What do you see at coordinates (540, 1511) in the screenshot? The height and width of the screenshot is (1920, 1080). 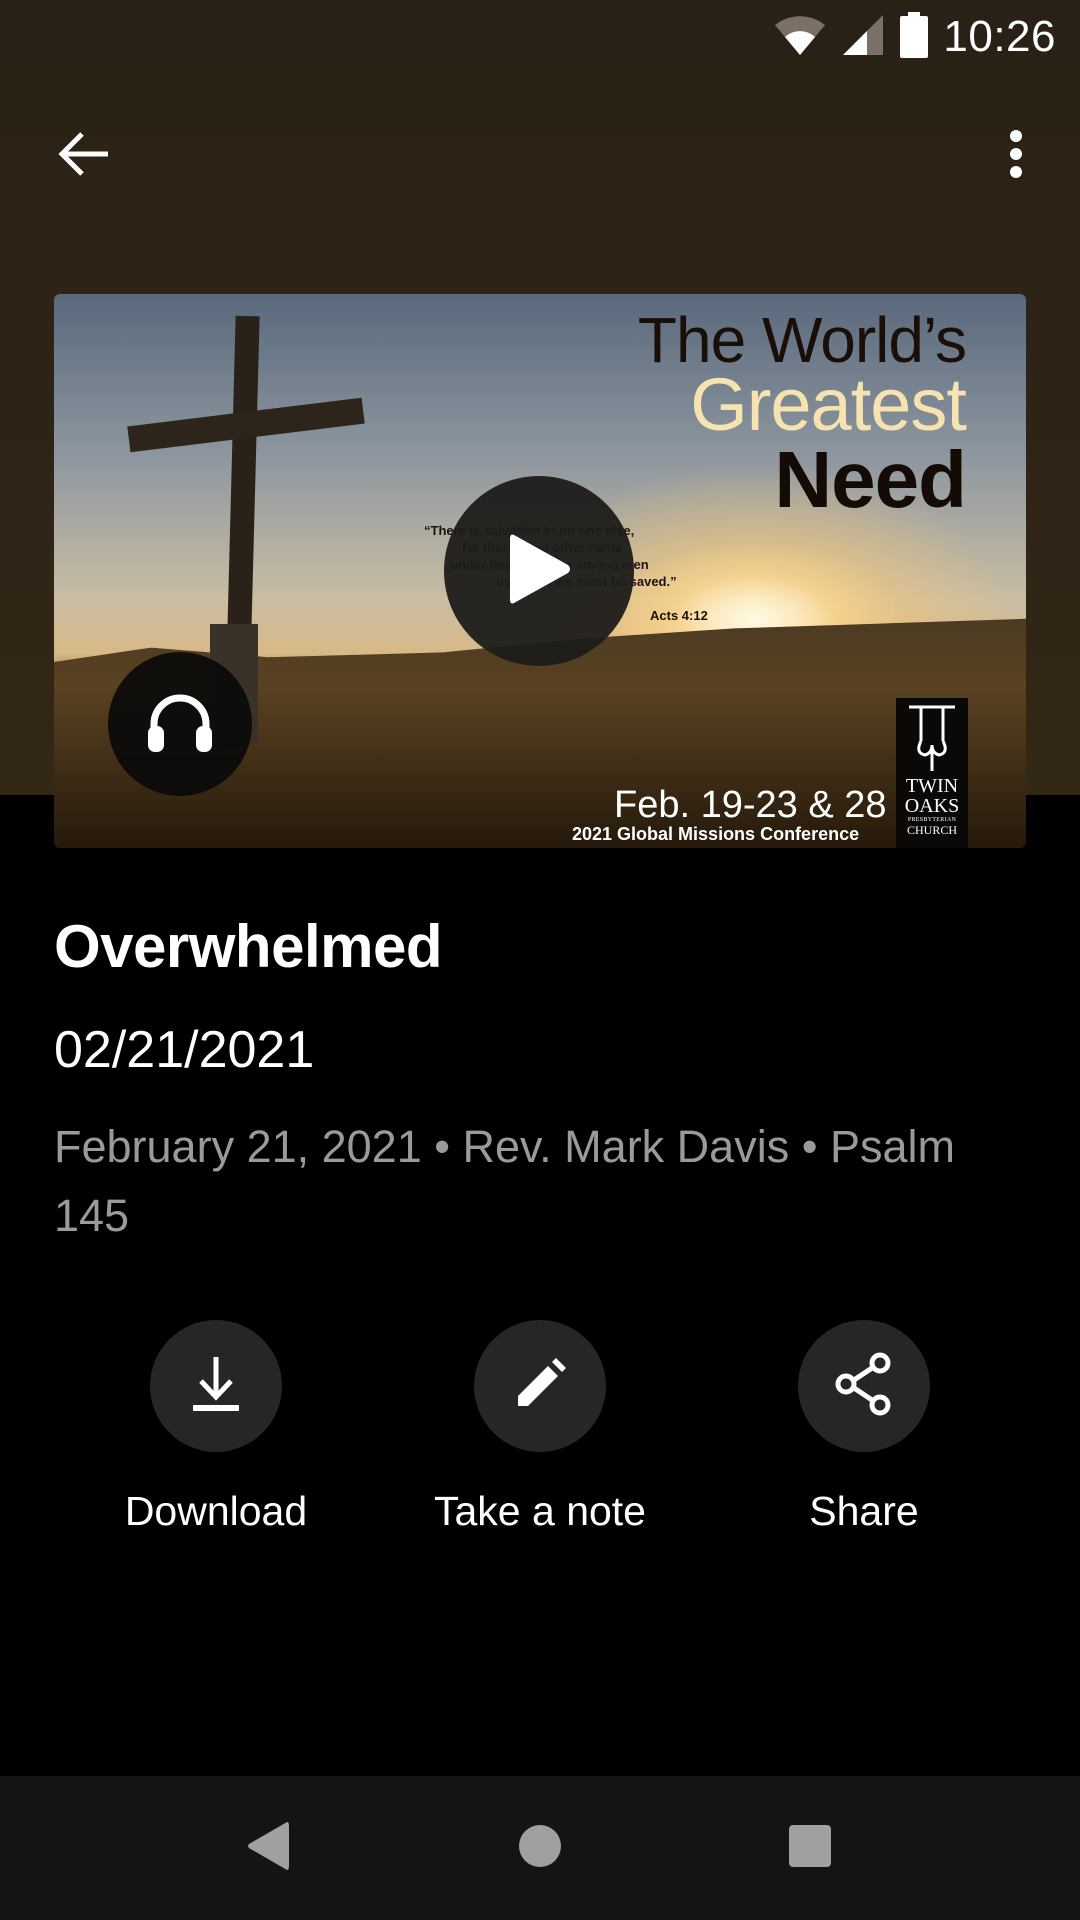 I see `take-note-label: Take a note` at bounding box center [540, 1511].